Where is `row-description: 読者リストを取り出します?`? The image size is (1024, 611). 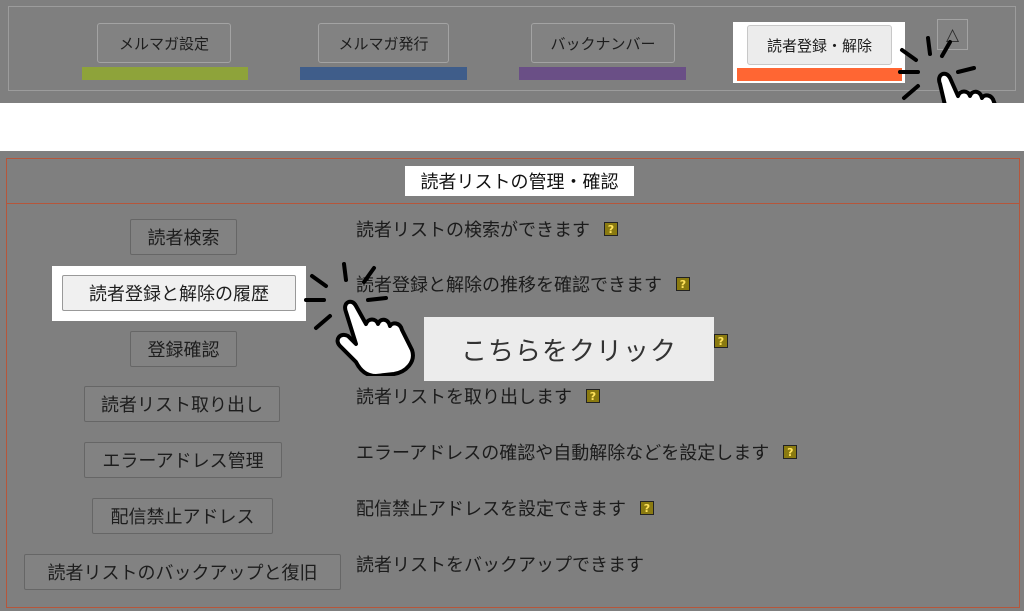 row-description: 読者リストを取り出します? is located at coordinates (478, 396).